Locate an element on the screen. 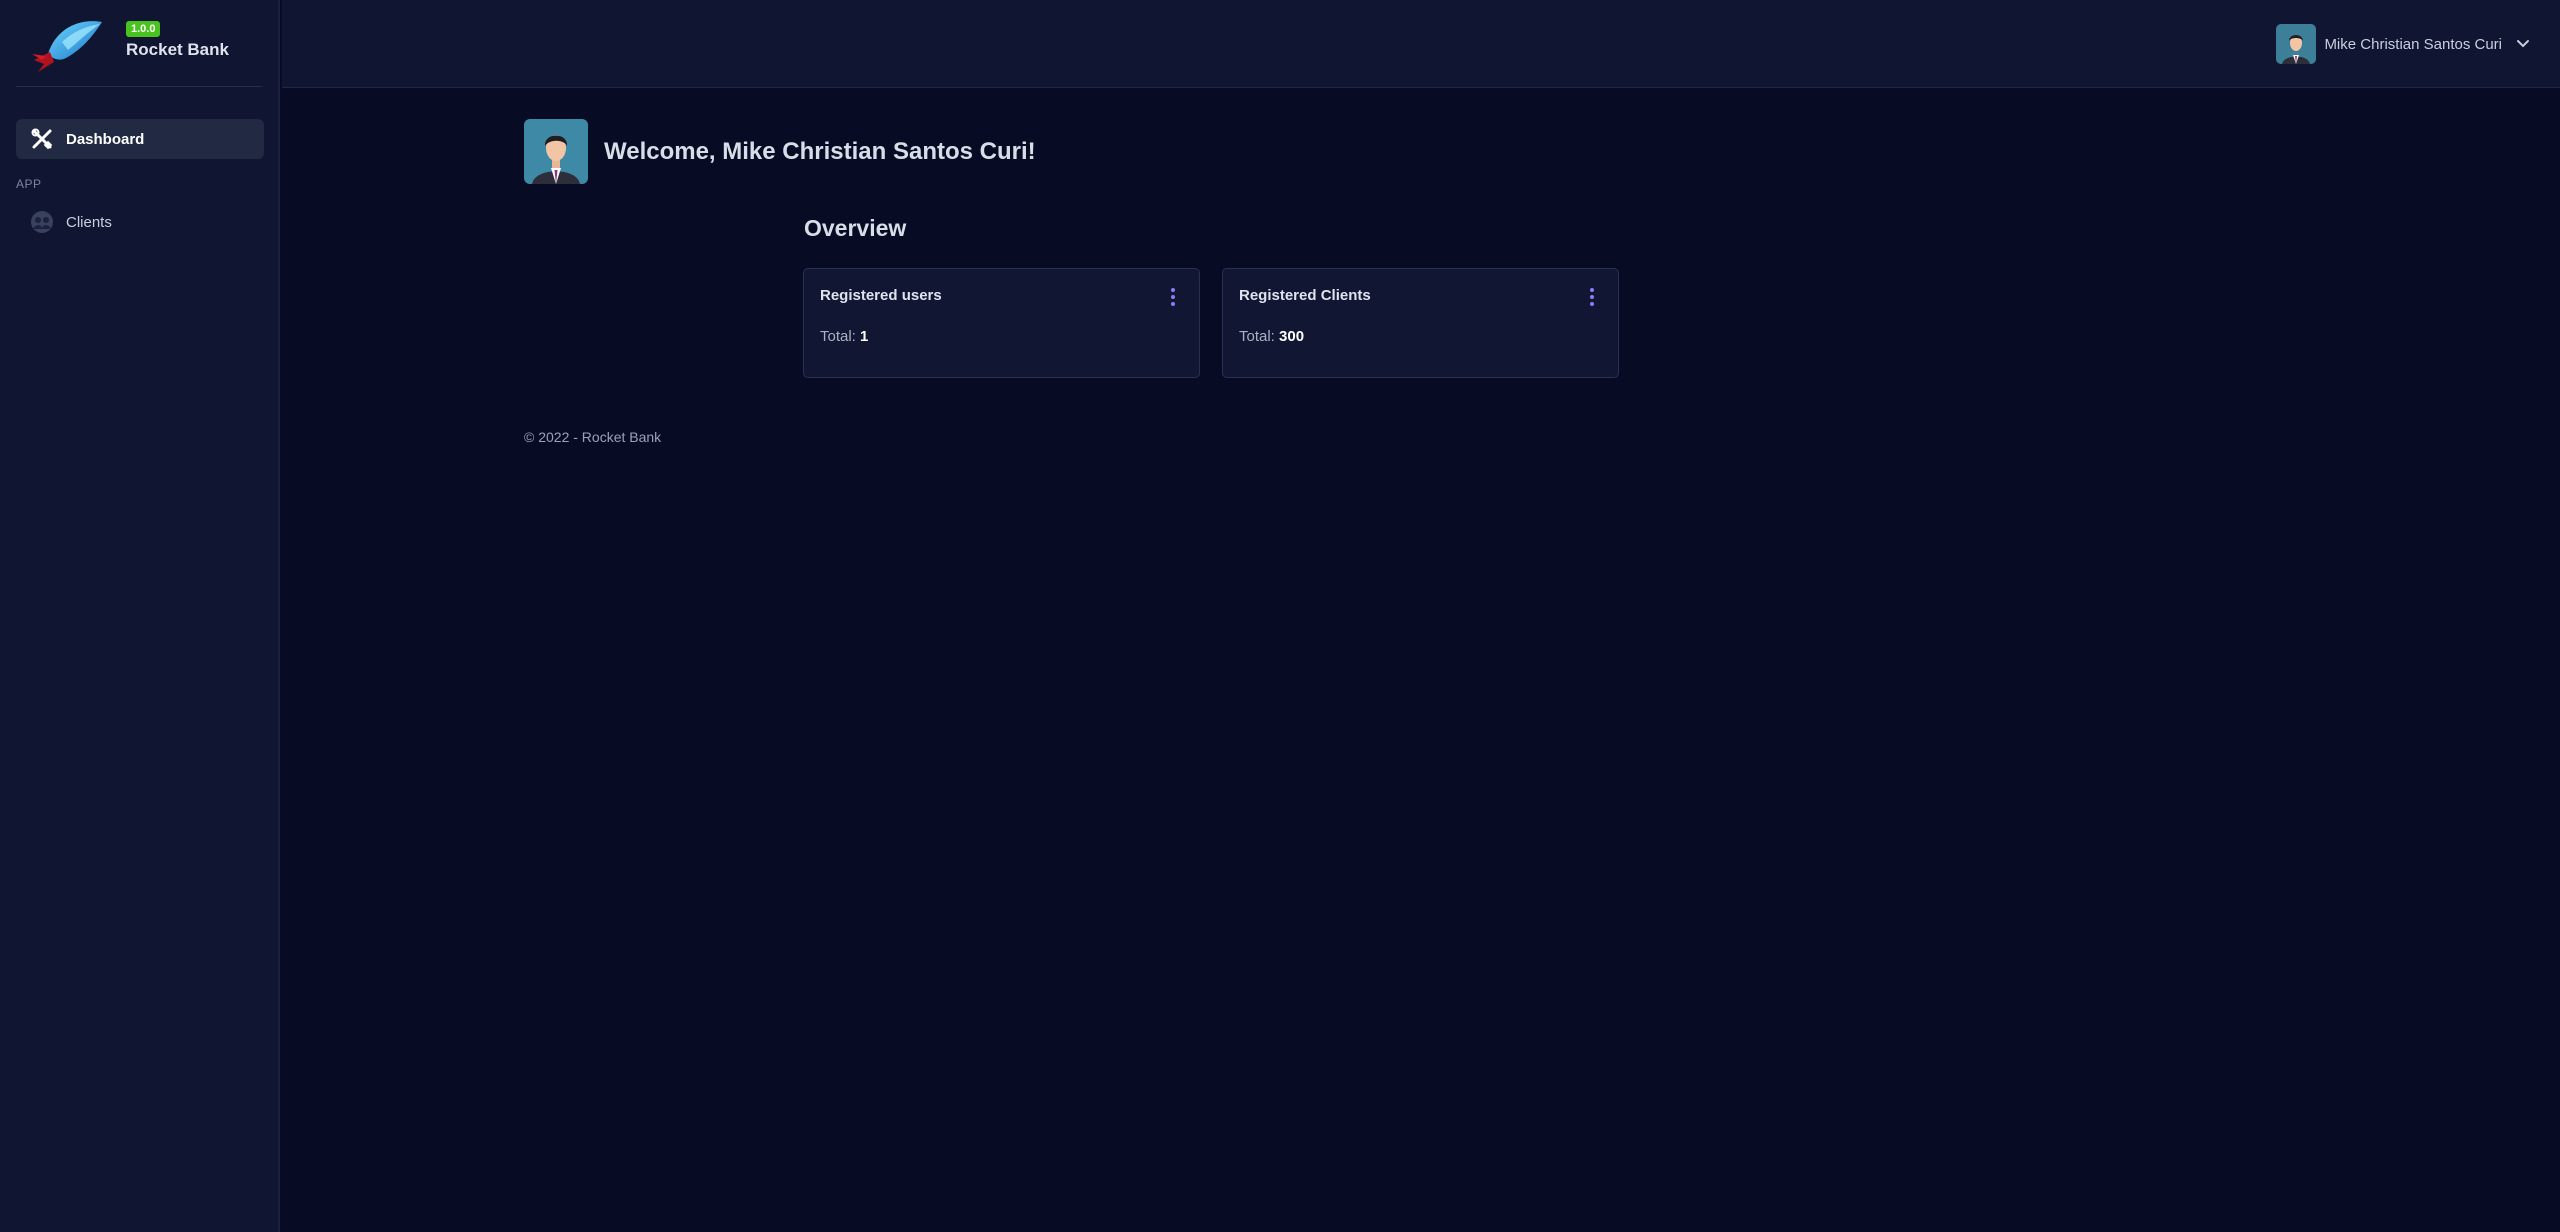 The image size is (2560, 1232). sidebar-item-dashboard: Dashboard is located at coordinates (140, 139).